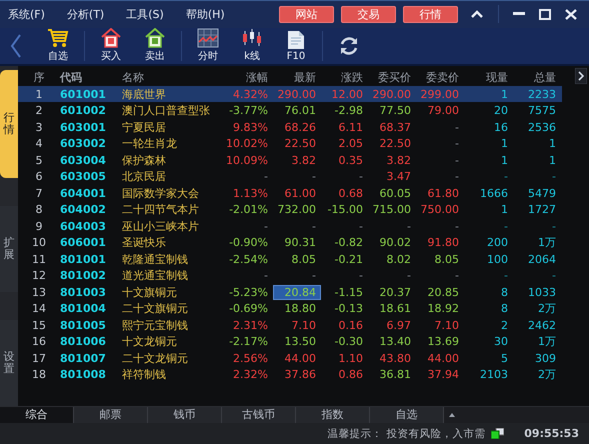  Describe the element at coordinates (333, 415) in the screenshot. I see `bottom-tab: 指数` at that location.